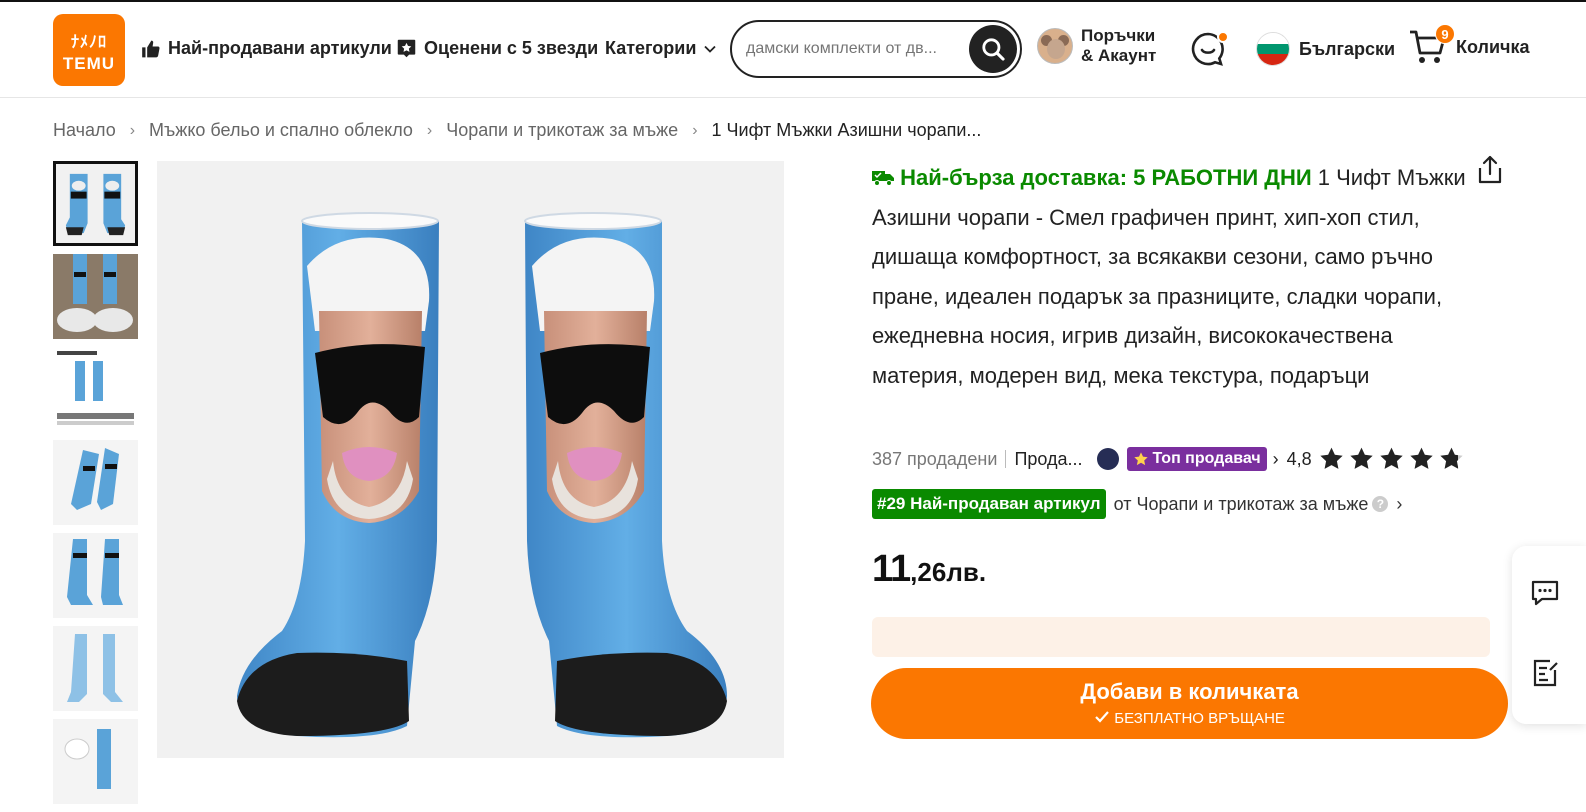 This screenshot has height=812, width=1586. What do you see at coordinates (891, 569) in the screenshot?
I see `price-integer: 11` at bounding box center [891, 569].